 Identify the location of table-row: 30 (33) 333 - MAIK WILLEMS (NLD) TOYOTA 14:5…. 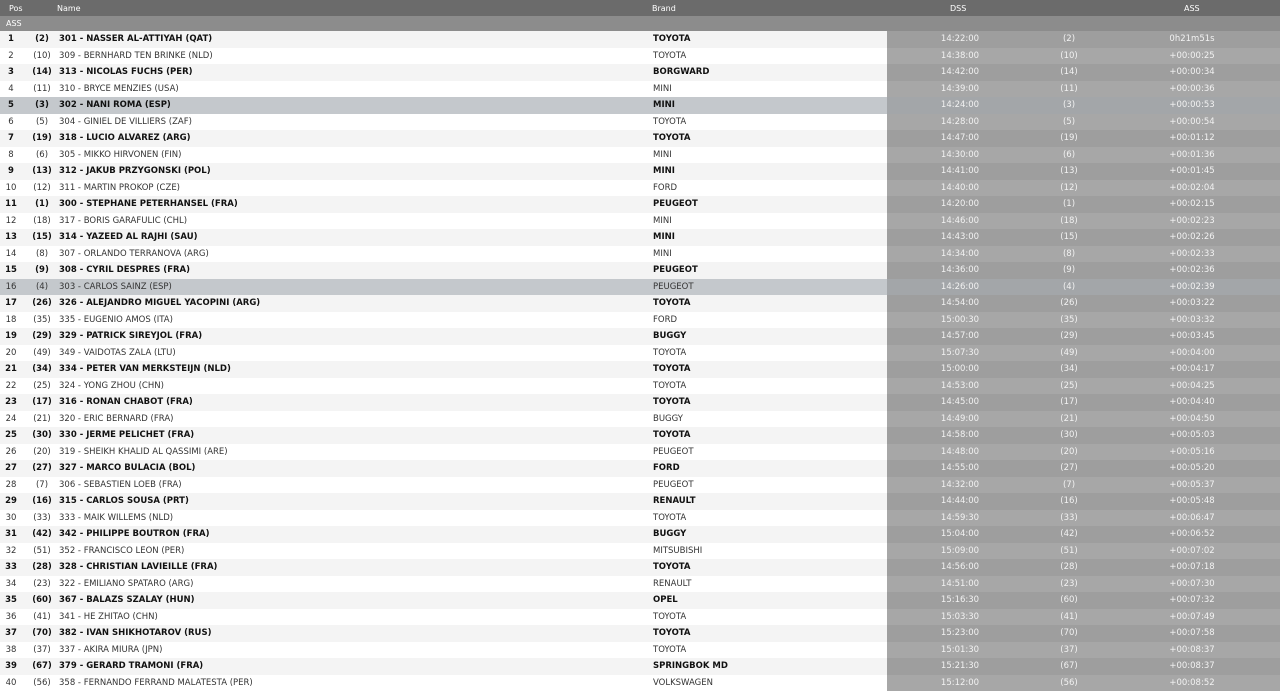
(640, 517).